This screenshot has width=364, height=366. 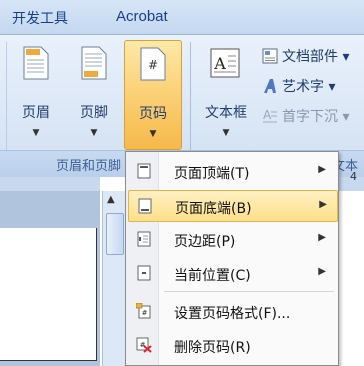 I want to click on header-icon, so click(x=36, y=63).